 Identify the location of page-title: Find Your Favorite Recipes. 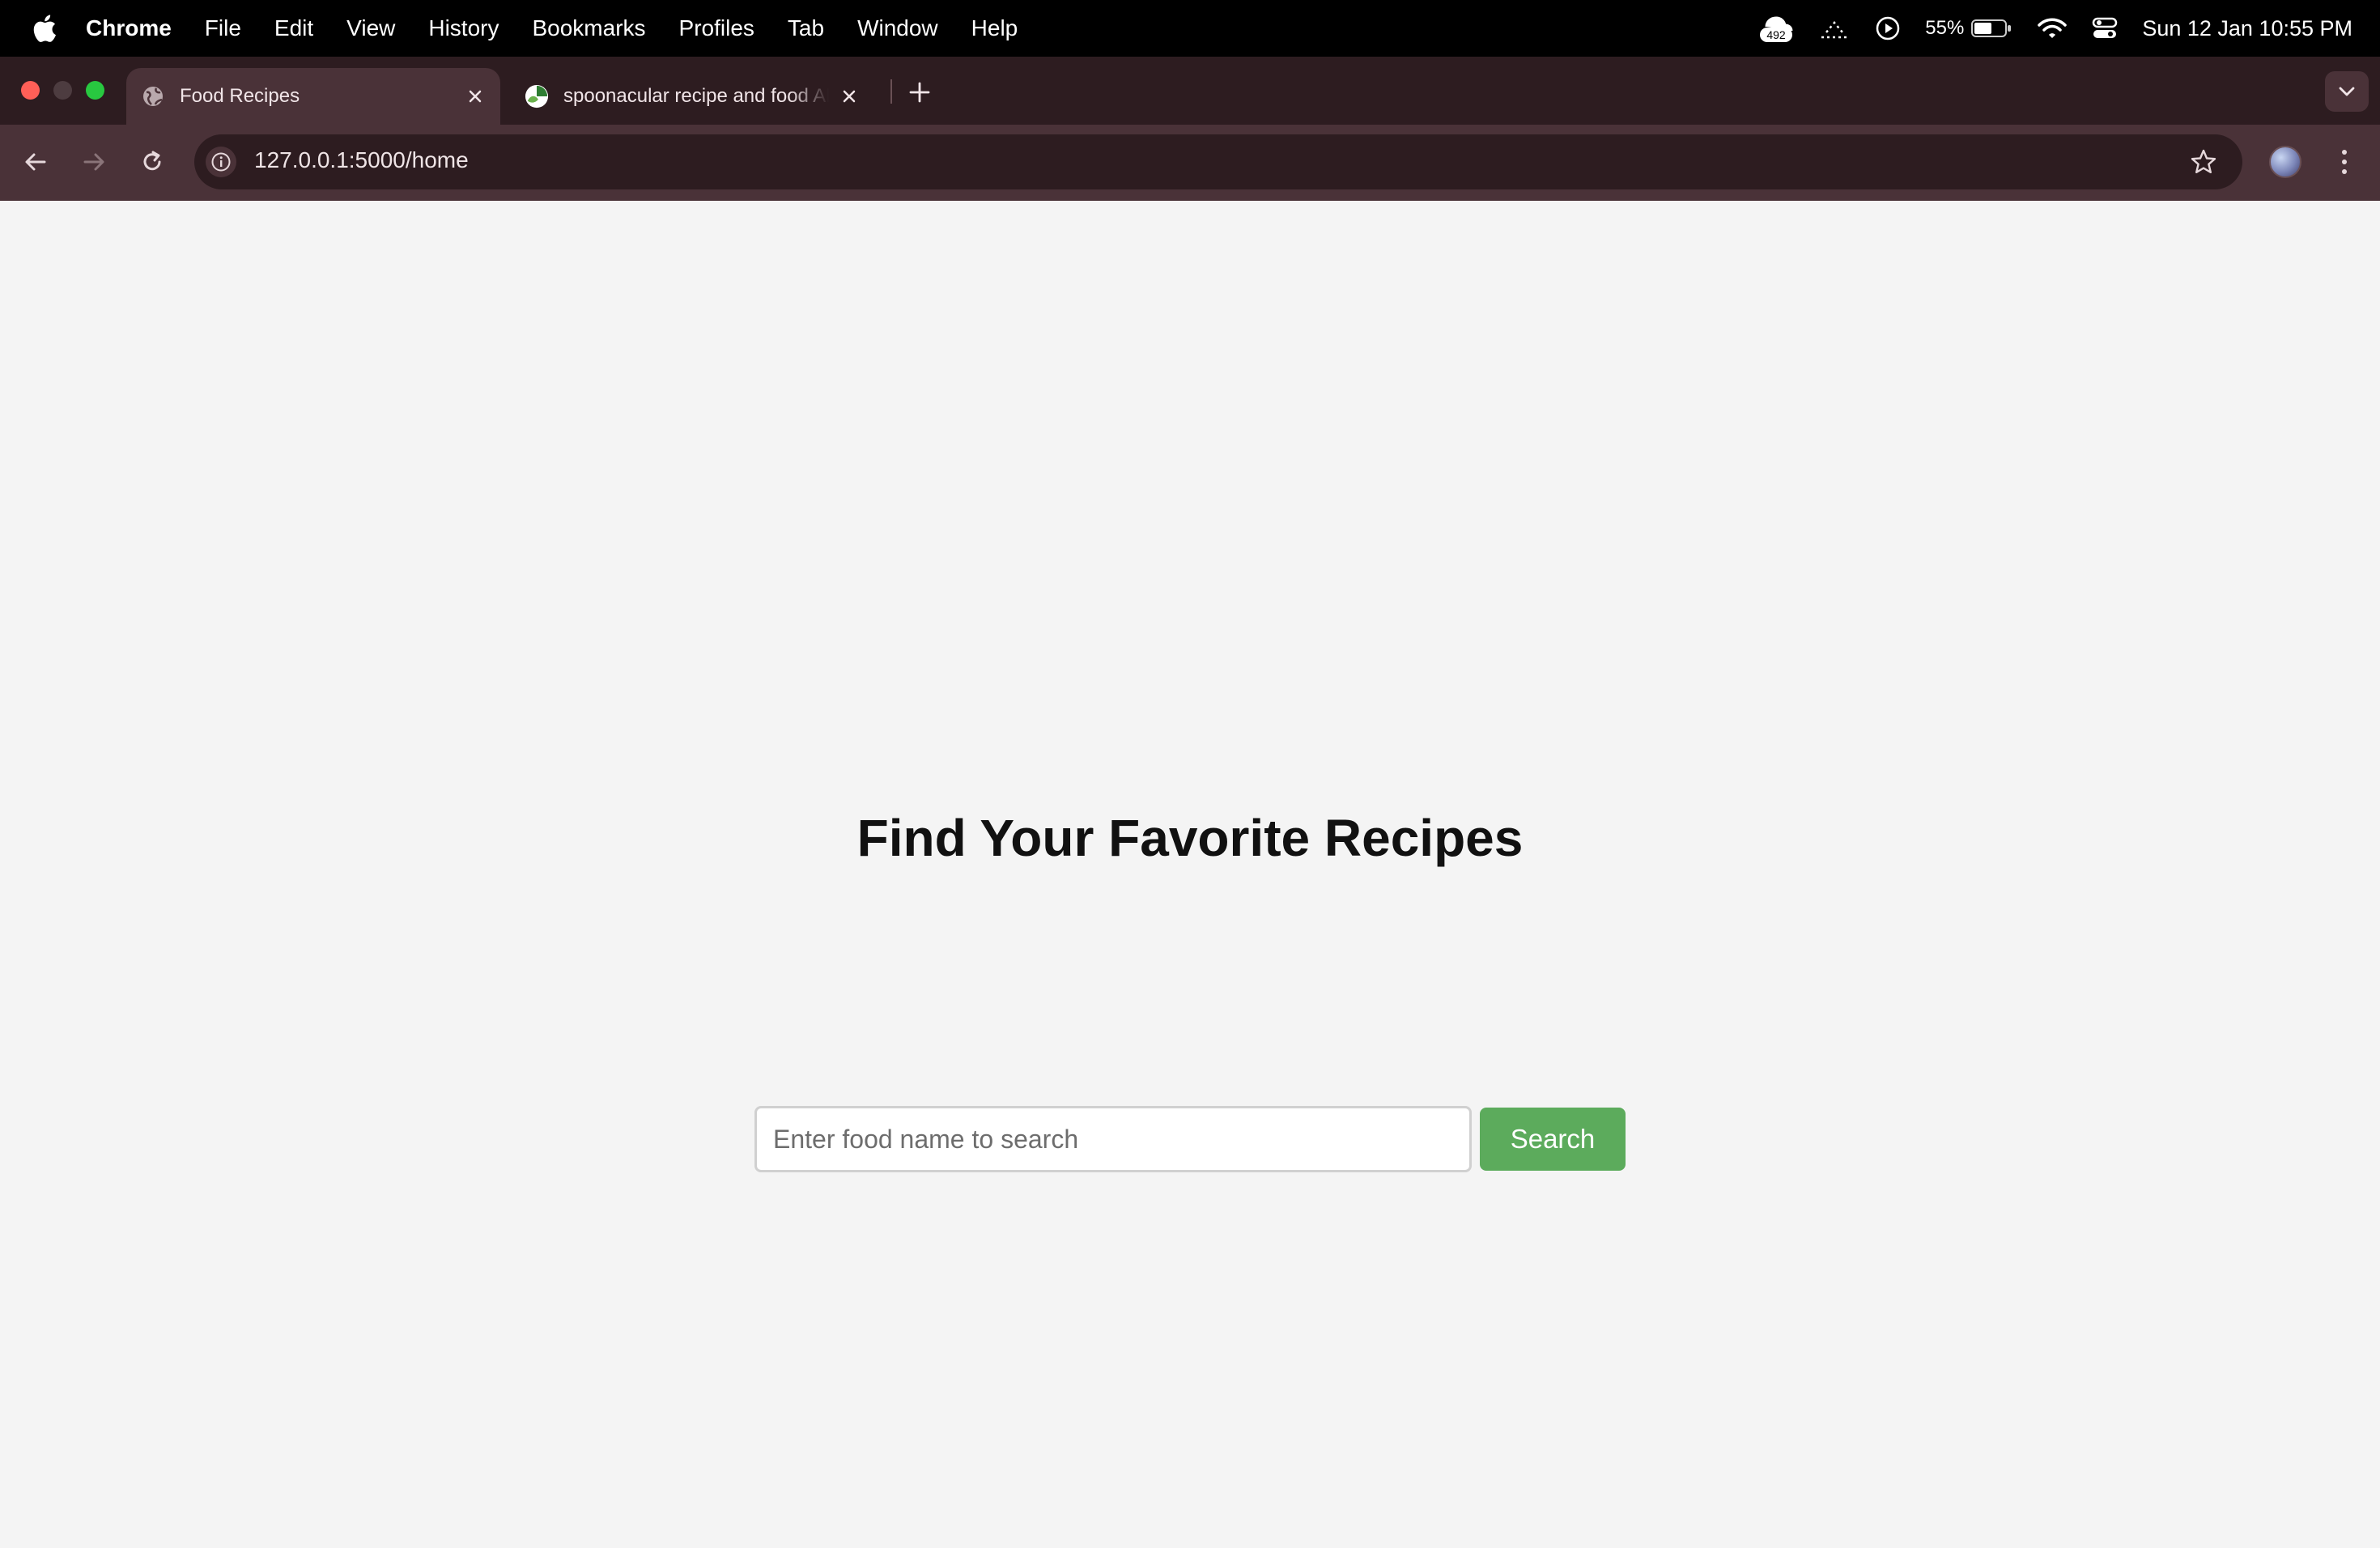
(1190, 838).